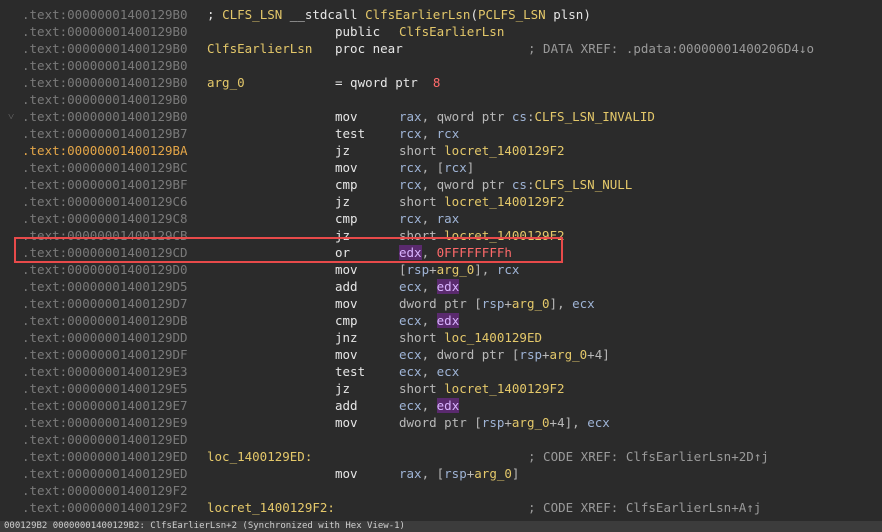 This screenshot has height=532, width=882. What do you see at coordinates (441, 439) in the screenshot?
I see `listing-line: .text:00000001400129ED` at bounding box center [441, 439].